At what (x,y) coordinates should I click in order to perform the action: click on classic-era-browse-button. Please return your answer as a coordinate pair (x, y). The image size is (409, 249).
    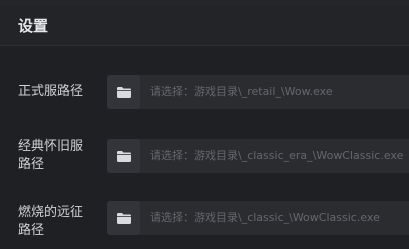
    Looking at the image, I should click on (123, 156).